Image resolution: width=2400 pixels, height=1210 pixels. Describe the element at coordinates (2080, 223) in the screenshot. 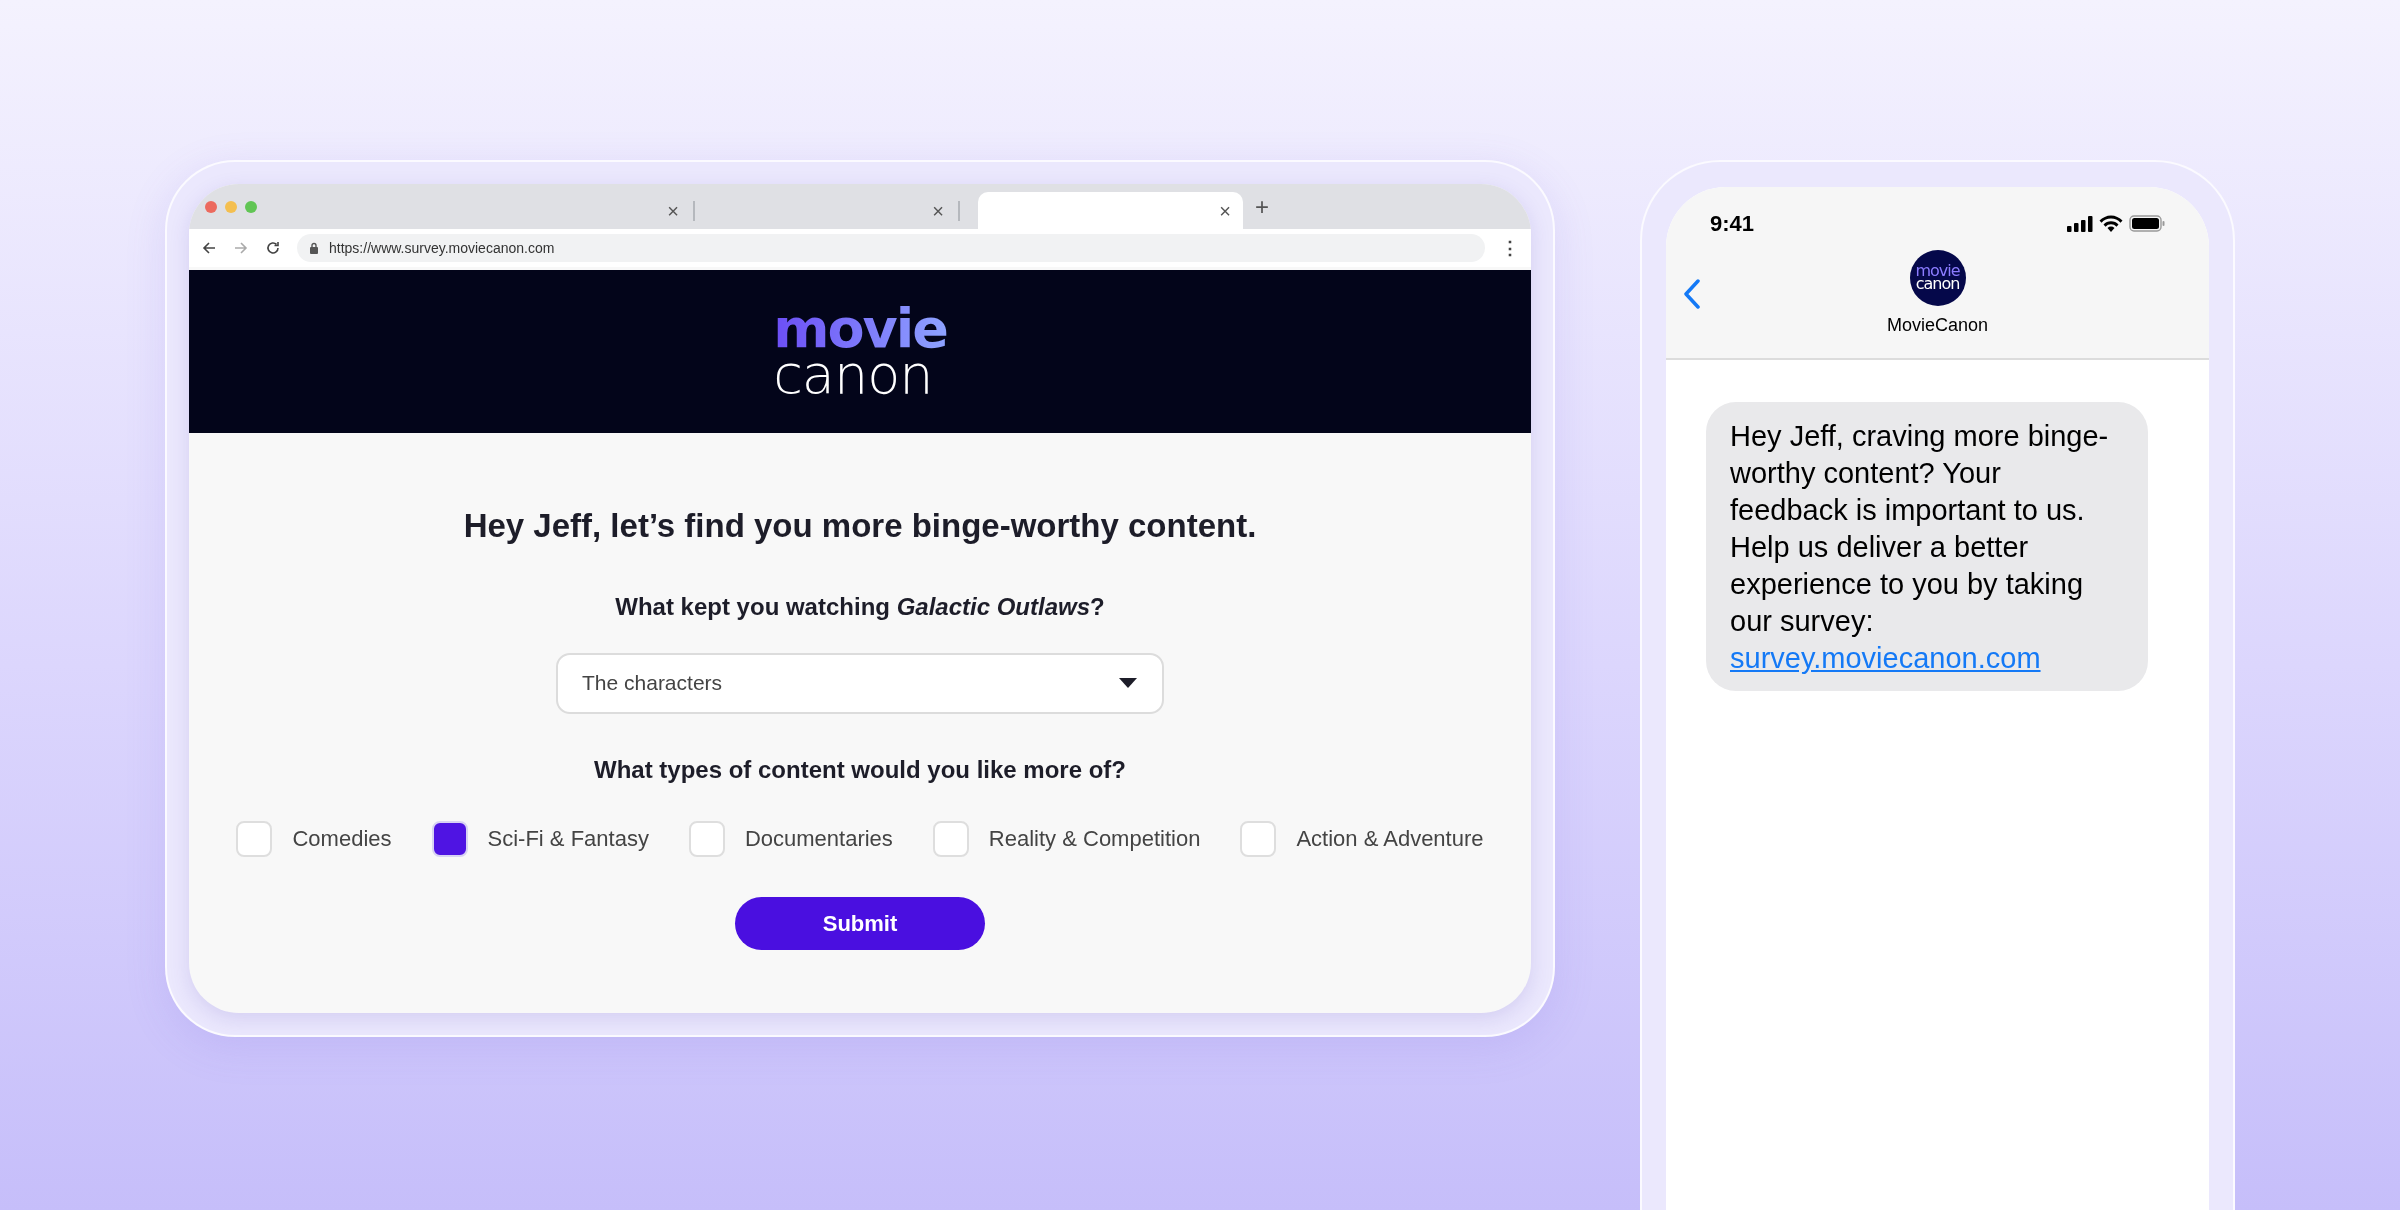

I see `signal-icon` at that location.